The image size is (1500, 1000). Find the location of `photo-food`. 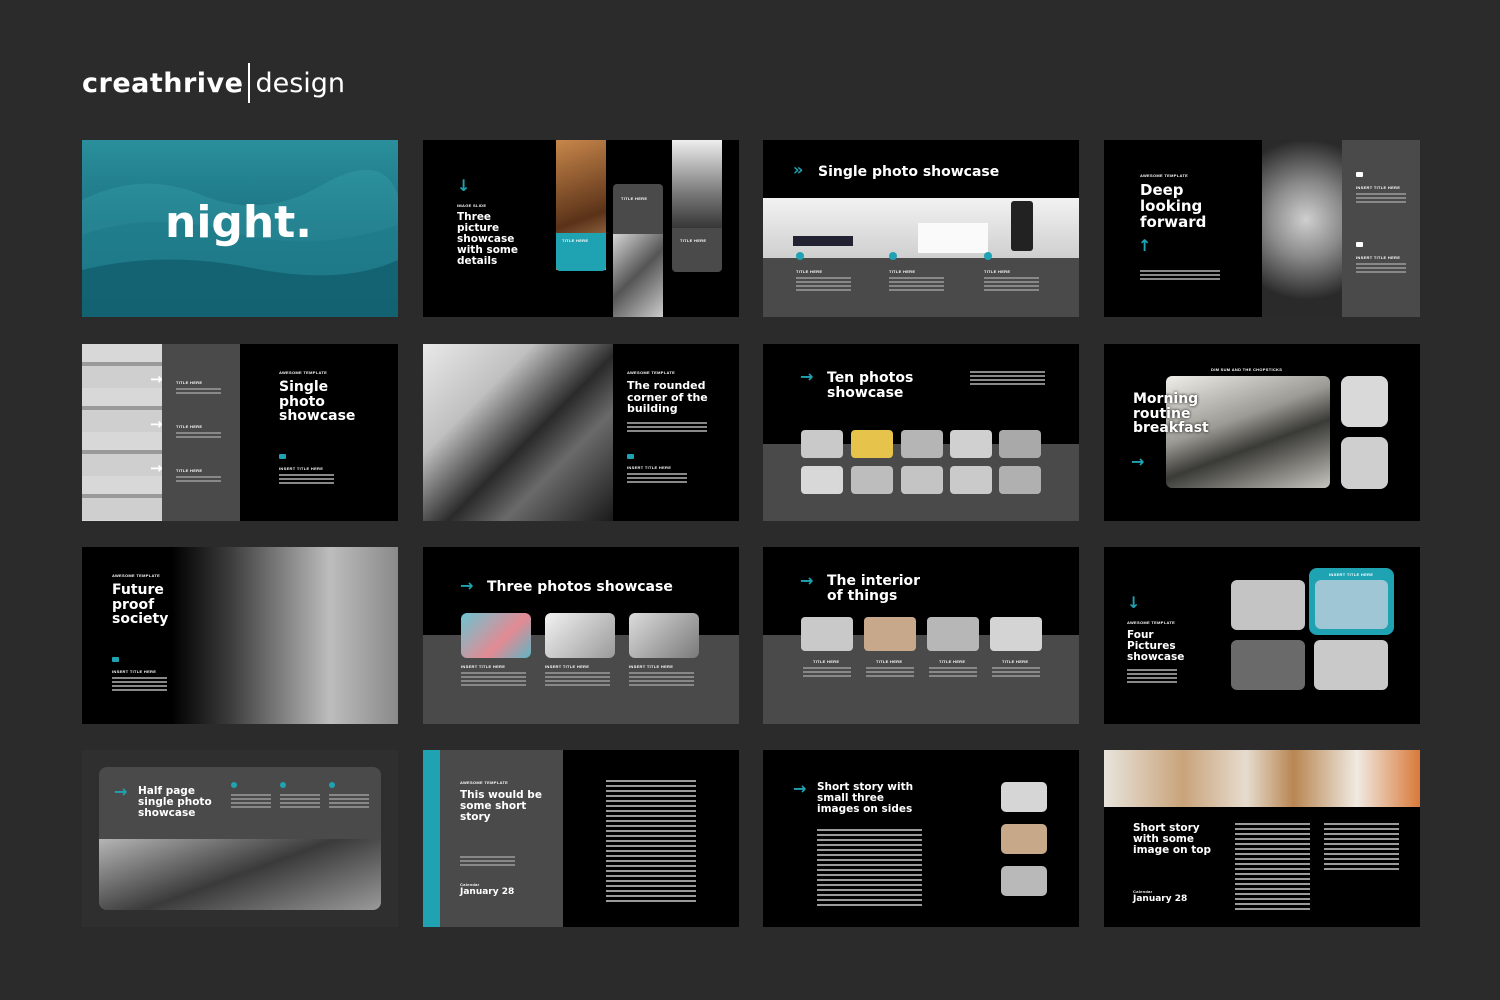

photo-food is located at coordinates (1262, 778).